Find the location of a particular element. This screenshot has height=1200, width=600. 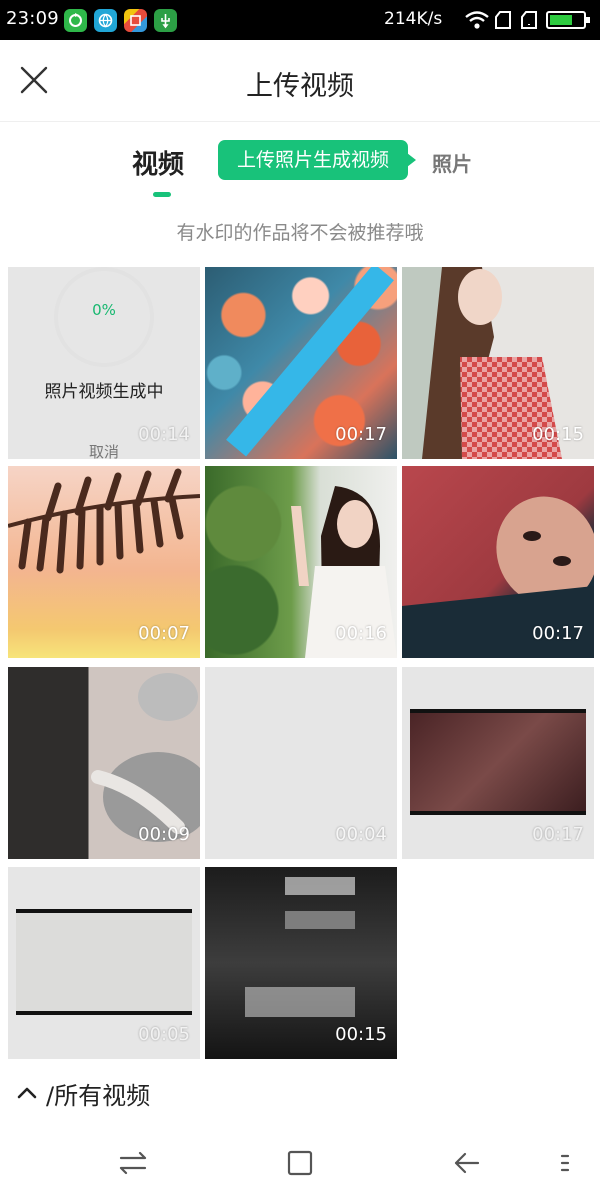

progress-percent: 0% is located at coordinates (104, 310).